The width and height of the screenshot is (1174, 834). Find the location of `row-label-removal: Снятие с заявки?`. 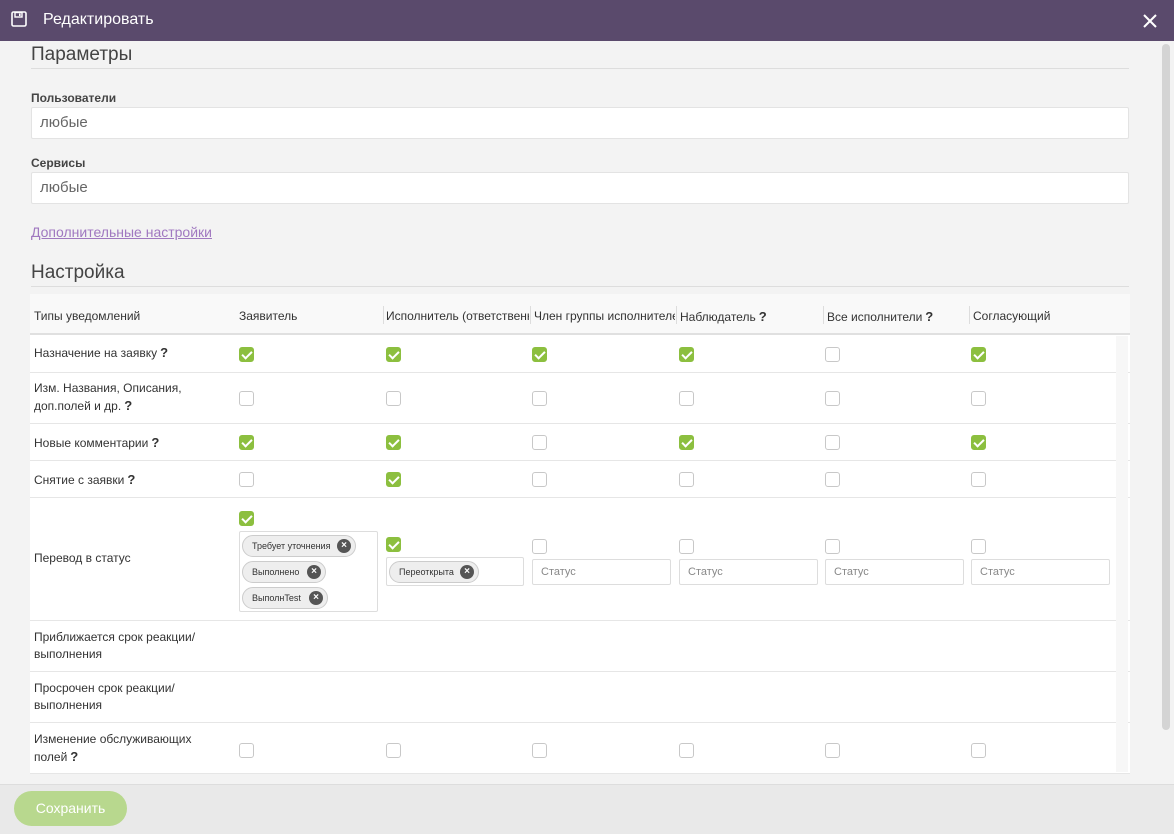

row-label-removal: Снятие с заявки? is located at coordinates (124, 480).